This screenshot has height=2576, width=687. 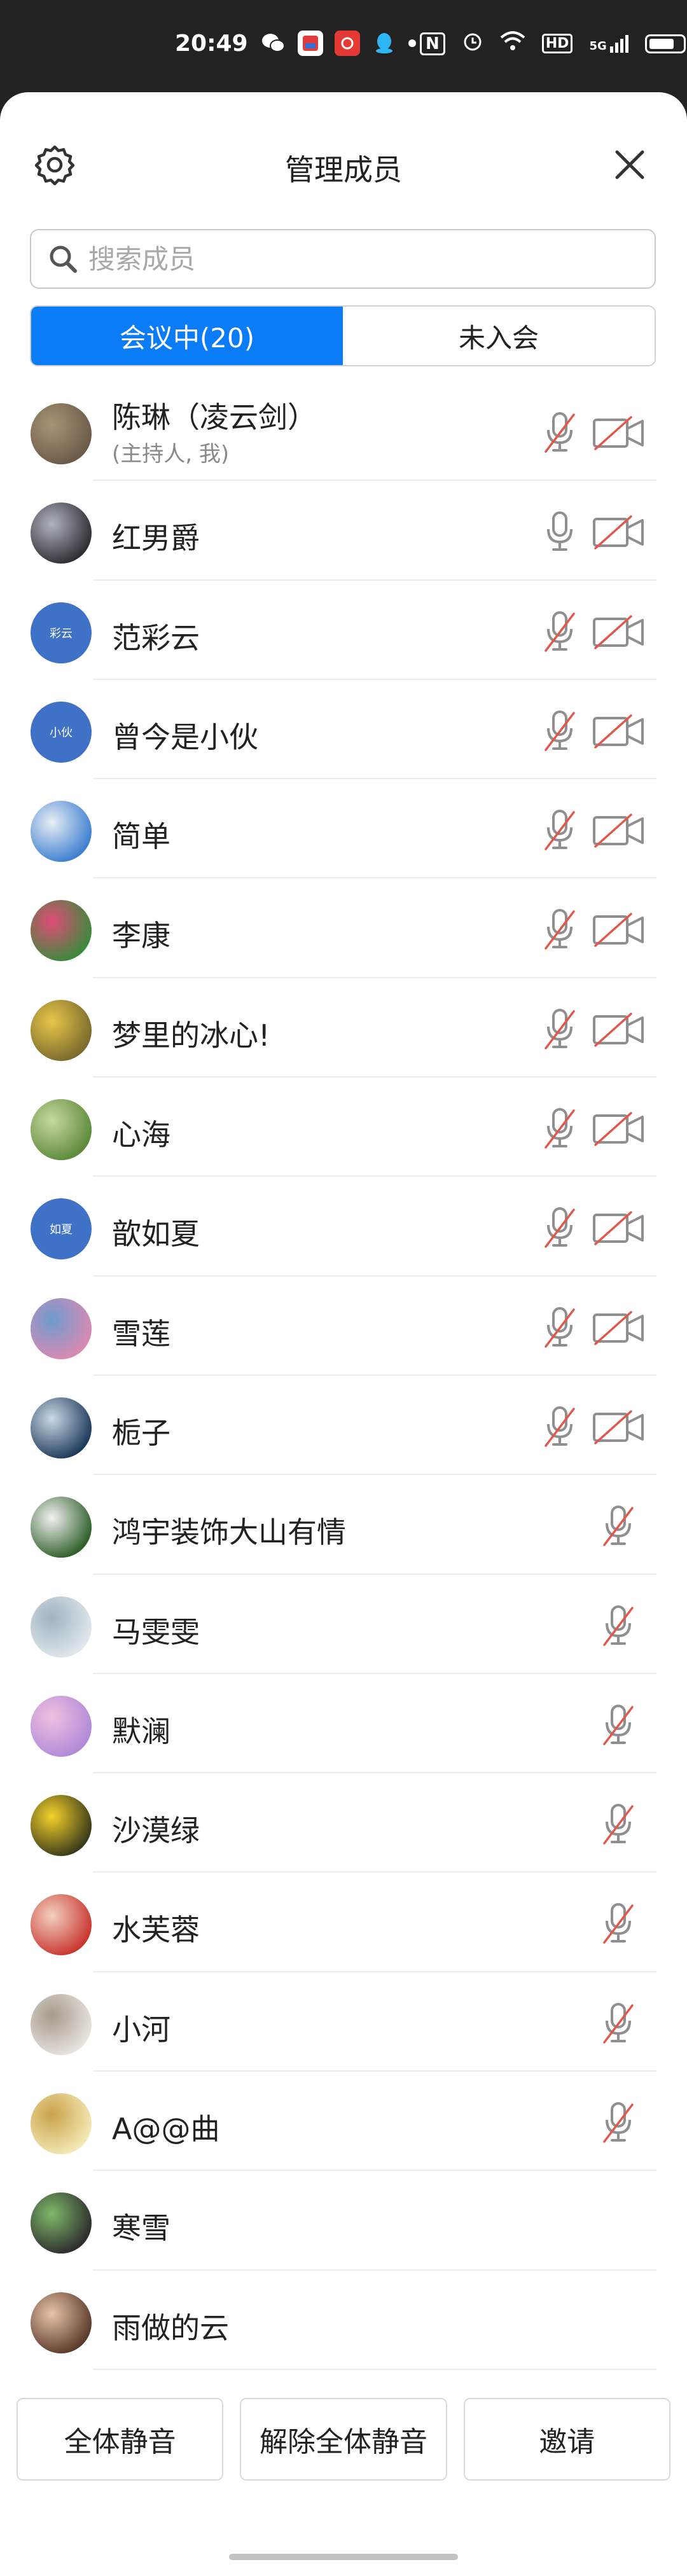 I want to click on member-name: 梦里的冰心!, so click(x=191, y=1035).